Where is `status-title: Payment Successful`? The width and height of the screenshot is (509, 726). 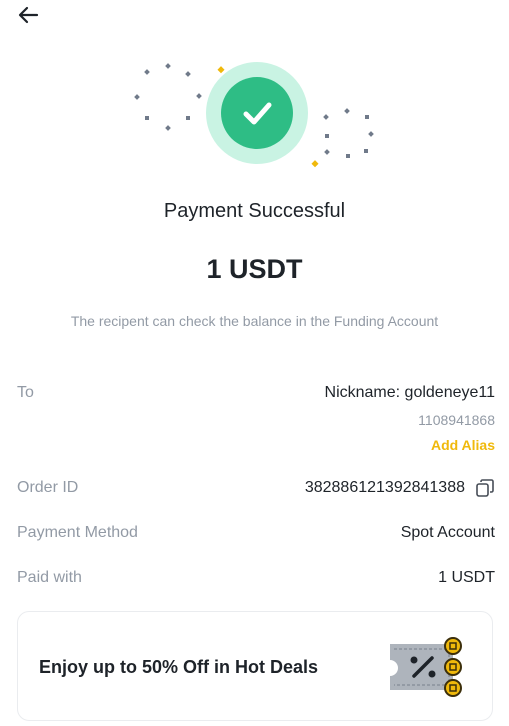 status-title: Payment Successful is located at coordinates (254, 211).